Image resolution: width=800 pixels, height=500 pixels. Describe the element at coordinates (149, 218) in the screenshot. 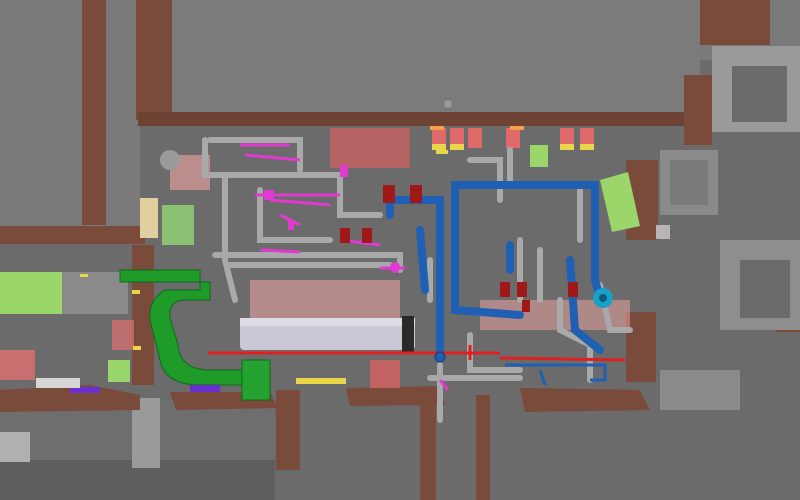

I see `beige-panel` at that location.